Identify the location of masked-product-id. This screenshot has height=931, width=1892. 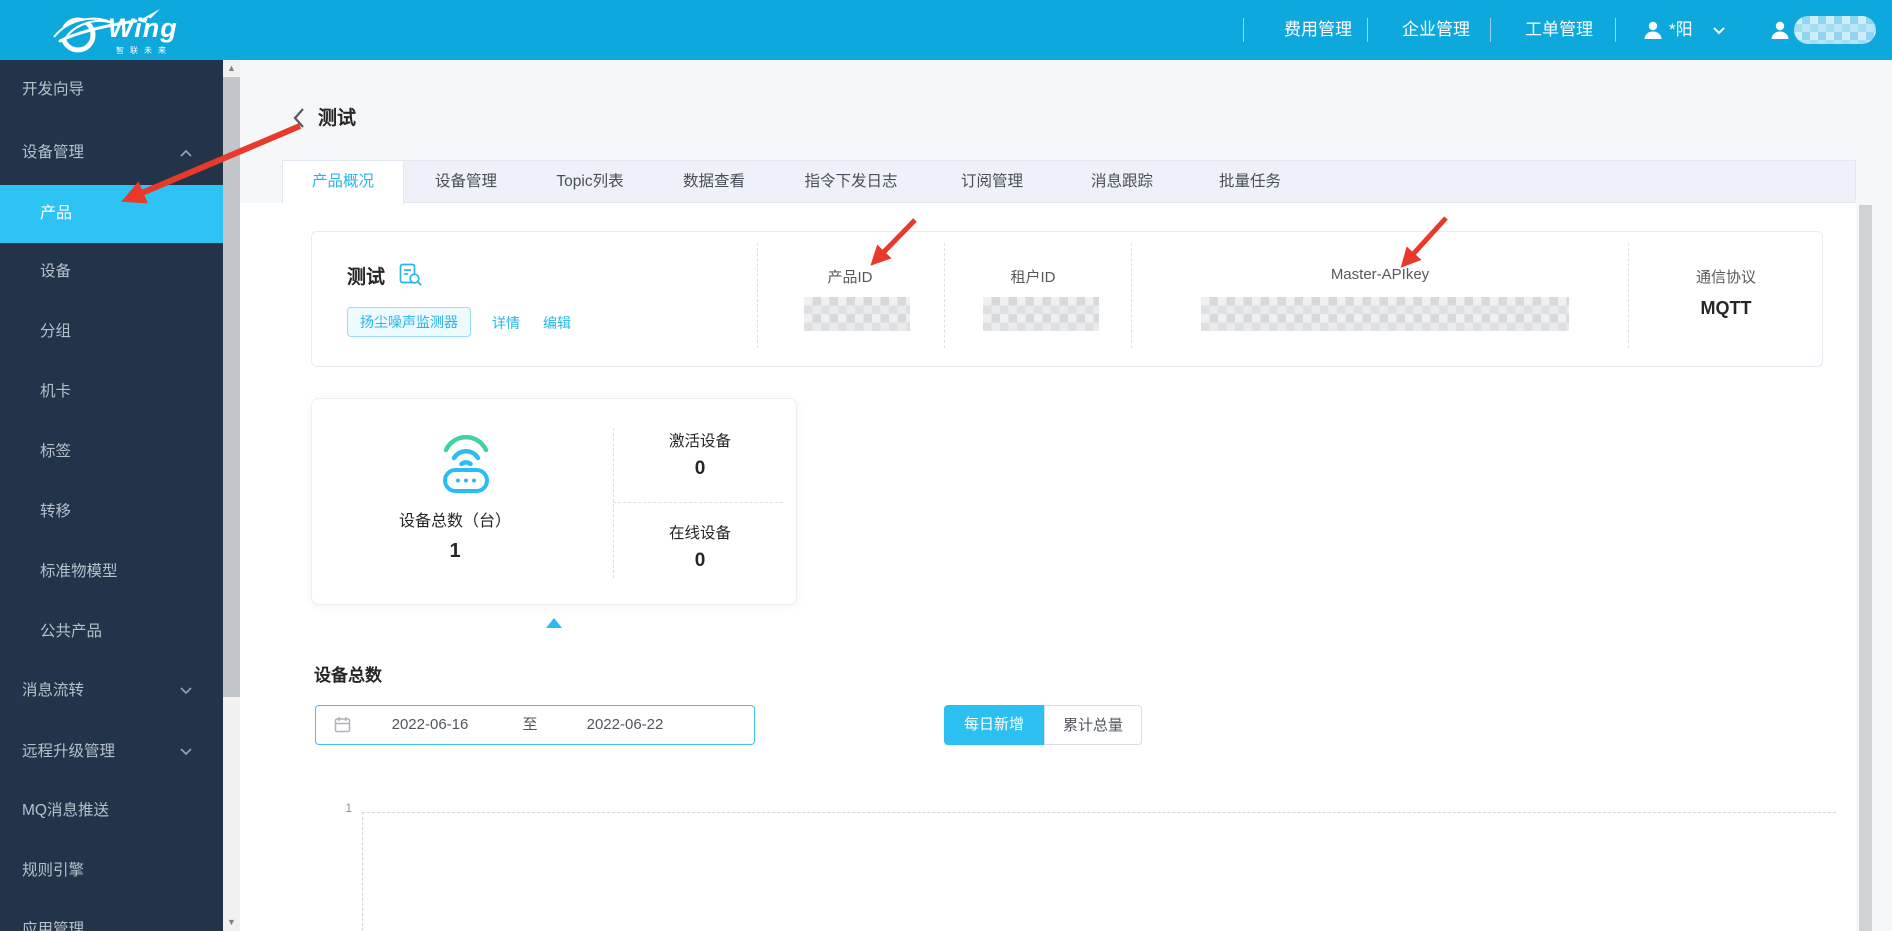
(857, 314).